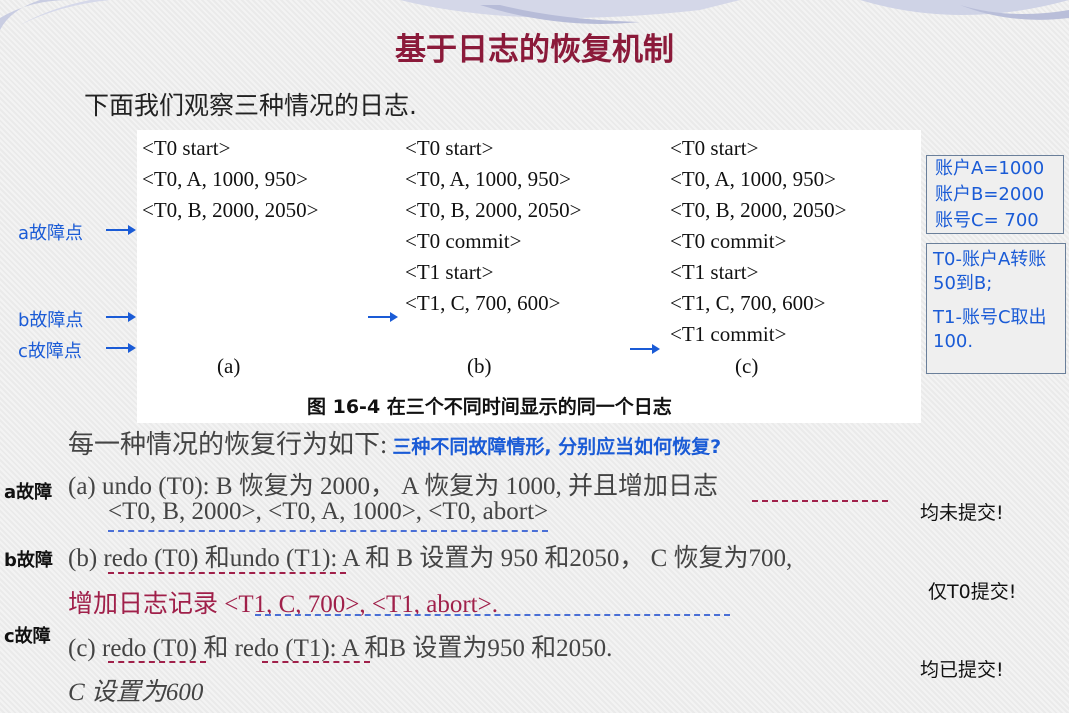 The image size is (1069, 713). What do you see at coordinates (383, 317) in the screenshot?
I see `fault-b-marker-arrow-icon` at bounding box center [383, 317].